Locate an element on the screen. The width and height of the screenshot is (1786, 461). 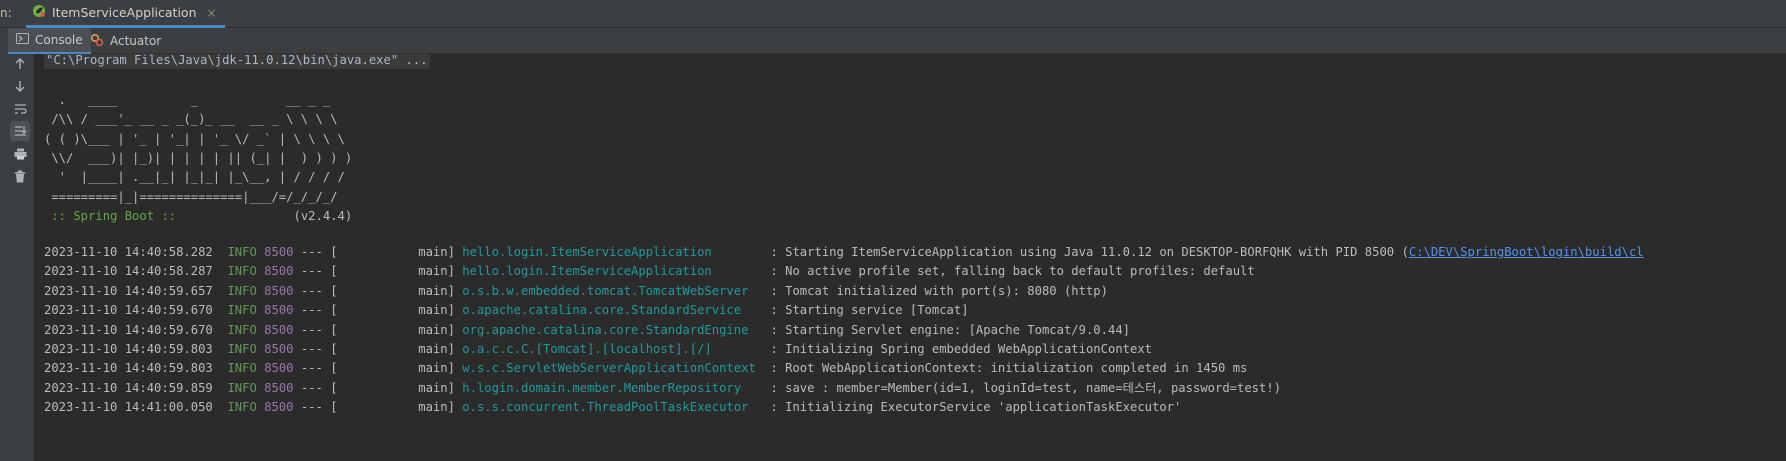
tab-actuator: Actuator is located at coordinates (125, 41).